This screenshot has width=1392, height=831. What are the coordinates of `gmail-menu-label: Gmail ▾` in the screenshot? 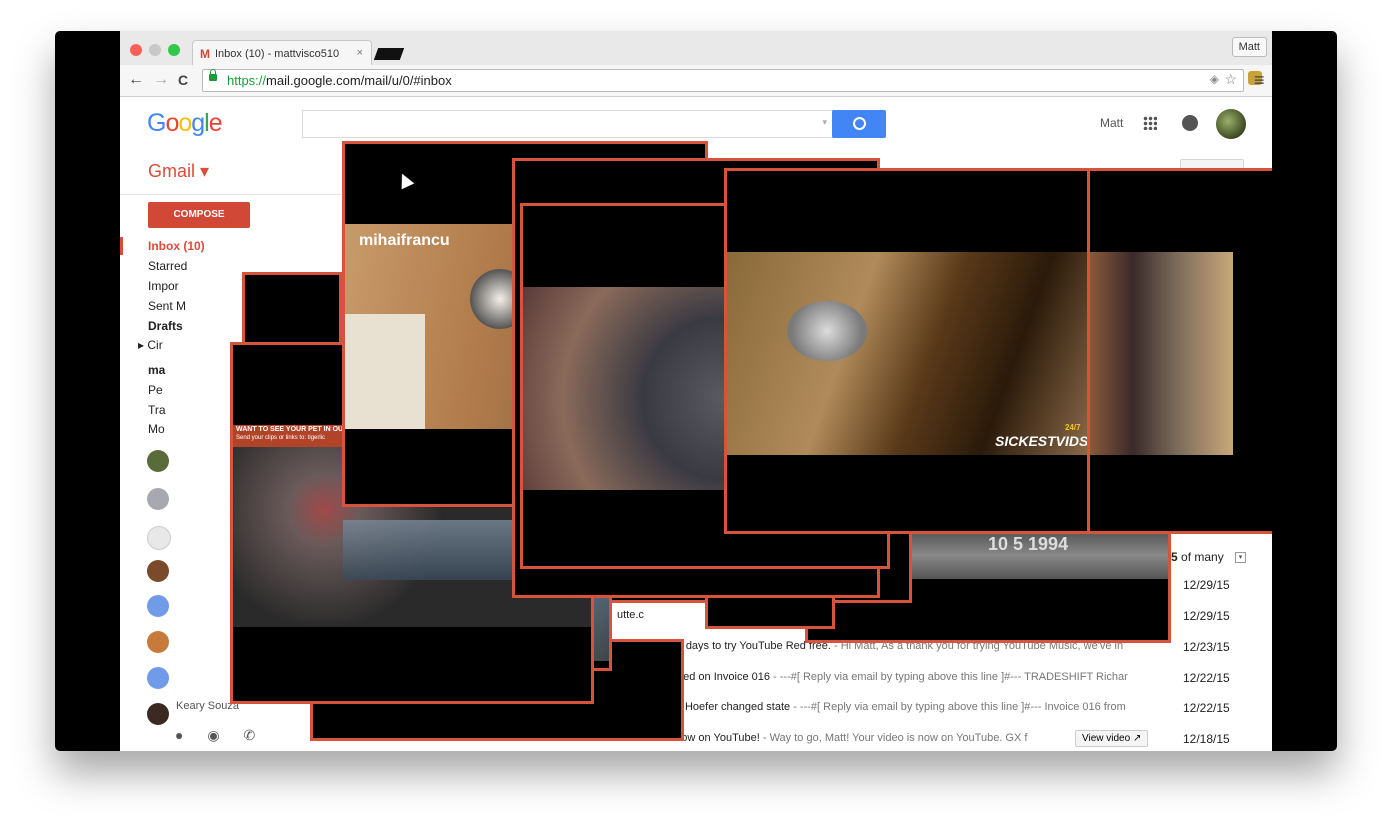 It's located at (178, 171).